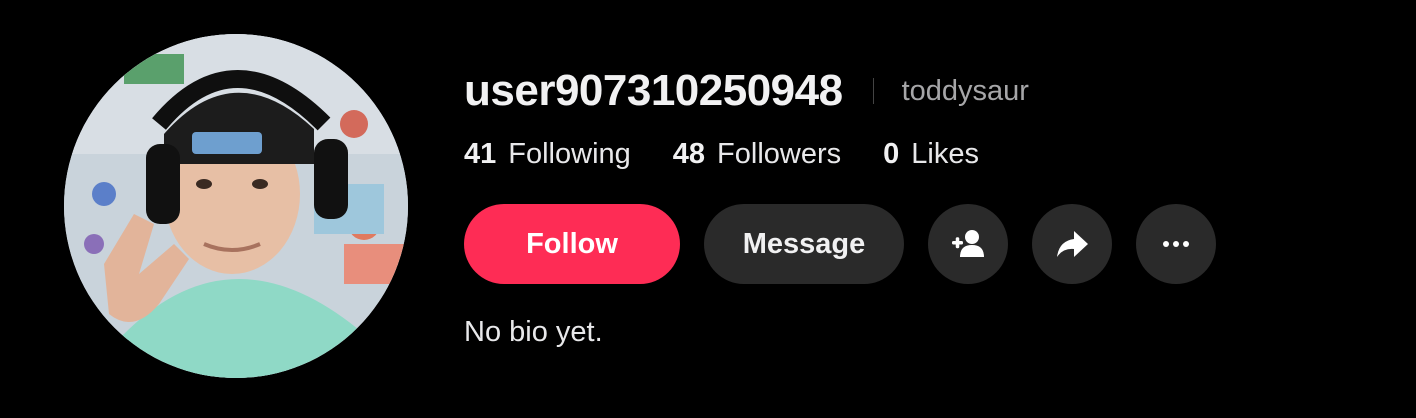  Describe the element at coordinates (873, 91) in the screenshot. I see `title-divider` at that location.